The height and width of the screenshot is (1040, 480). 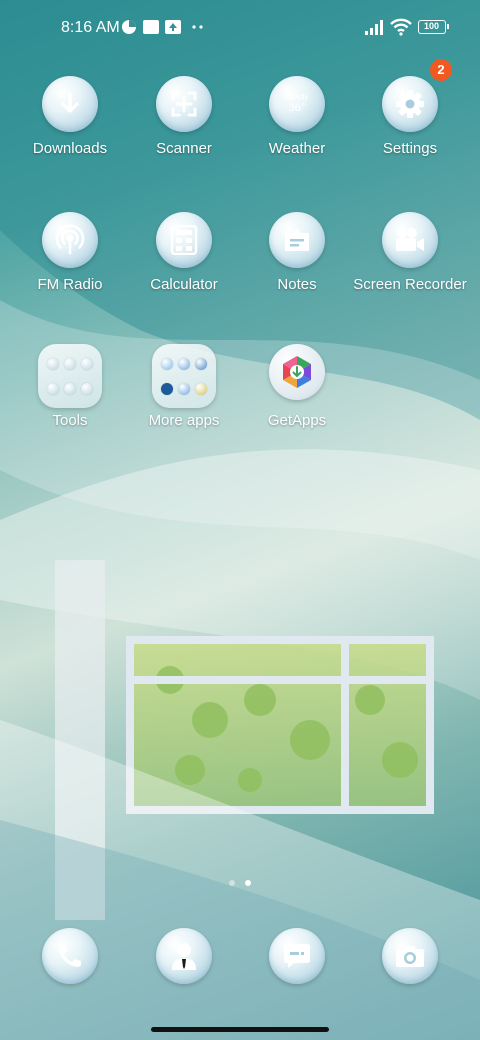 I want to click on weather-temp: 36°, so click(x=297, y=107).